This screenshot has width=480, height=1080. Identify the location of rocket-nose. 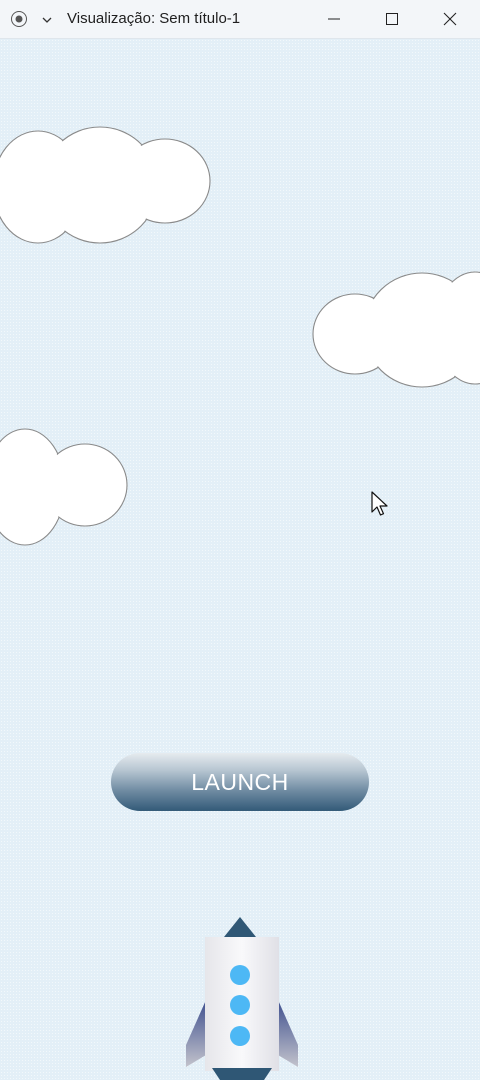
(240, 927).